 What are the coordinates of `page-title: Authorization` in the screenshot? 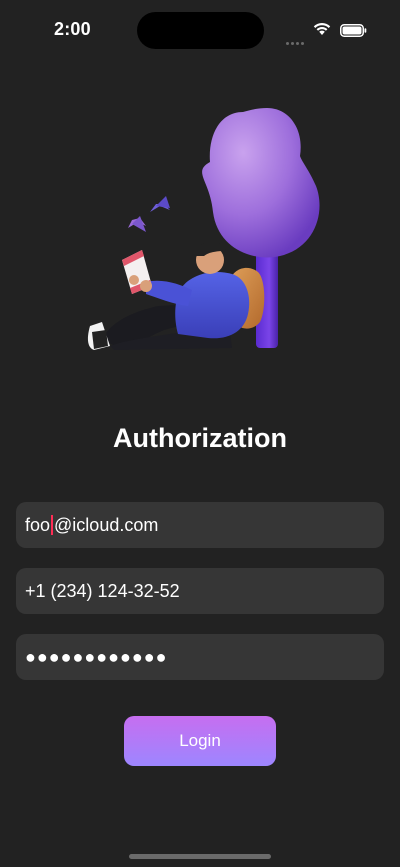 It's located at (200, 438).